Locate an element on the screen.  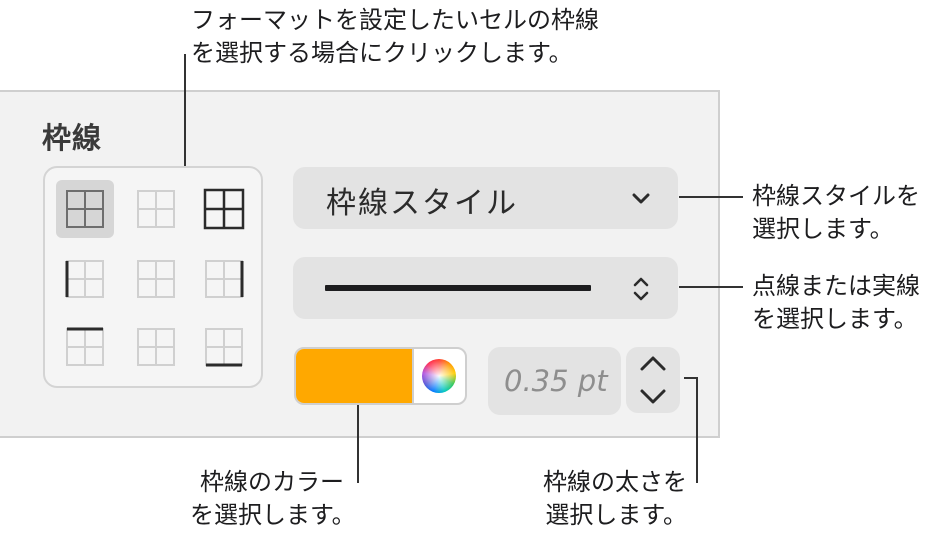
right-border-icon is located at coordinates (224, 279).